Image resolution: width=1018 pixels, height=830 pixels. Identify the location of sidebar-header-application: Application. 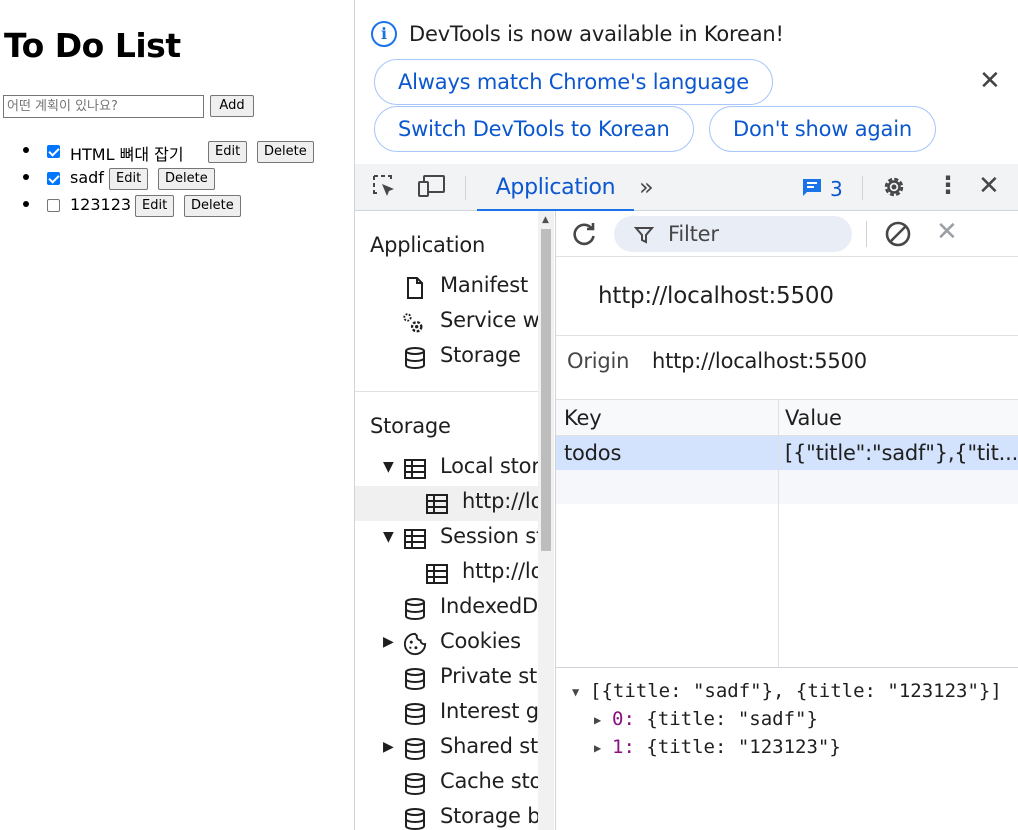
(428, 245).